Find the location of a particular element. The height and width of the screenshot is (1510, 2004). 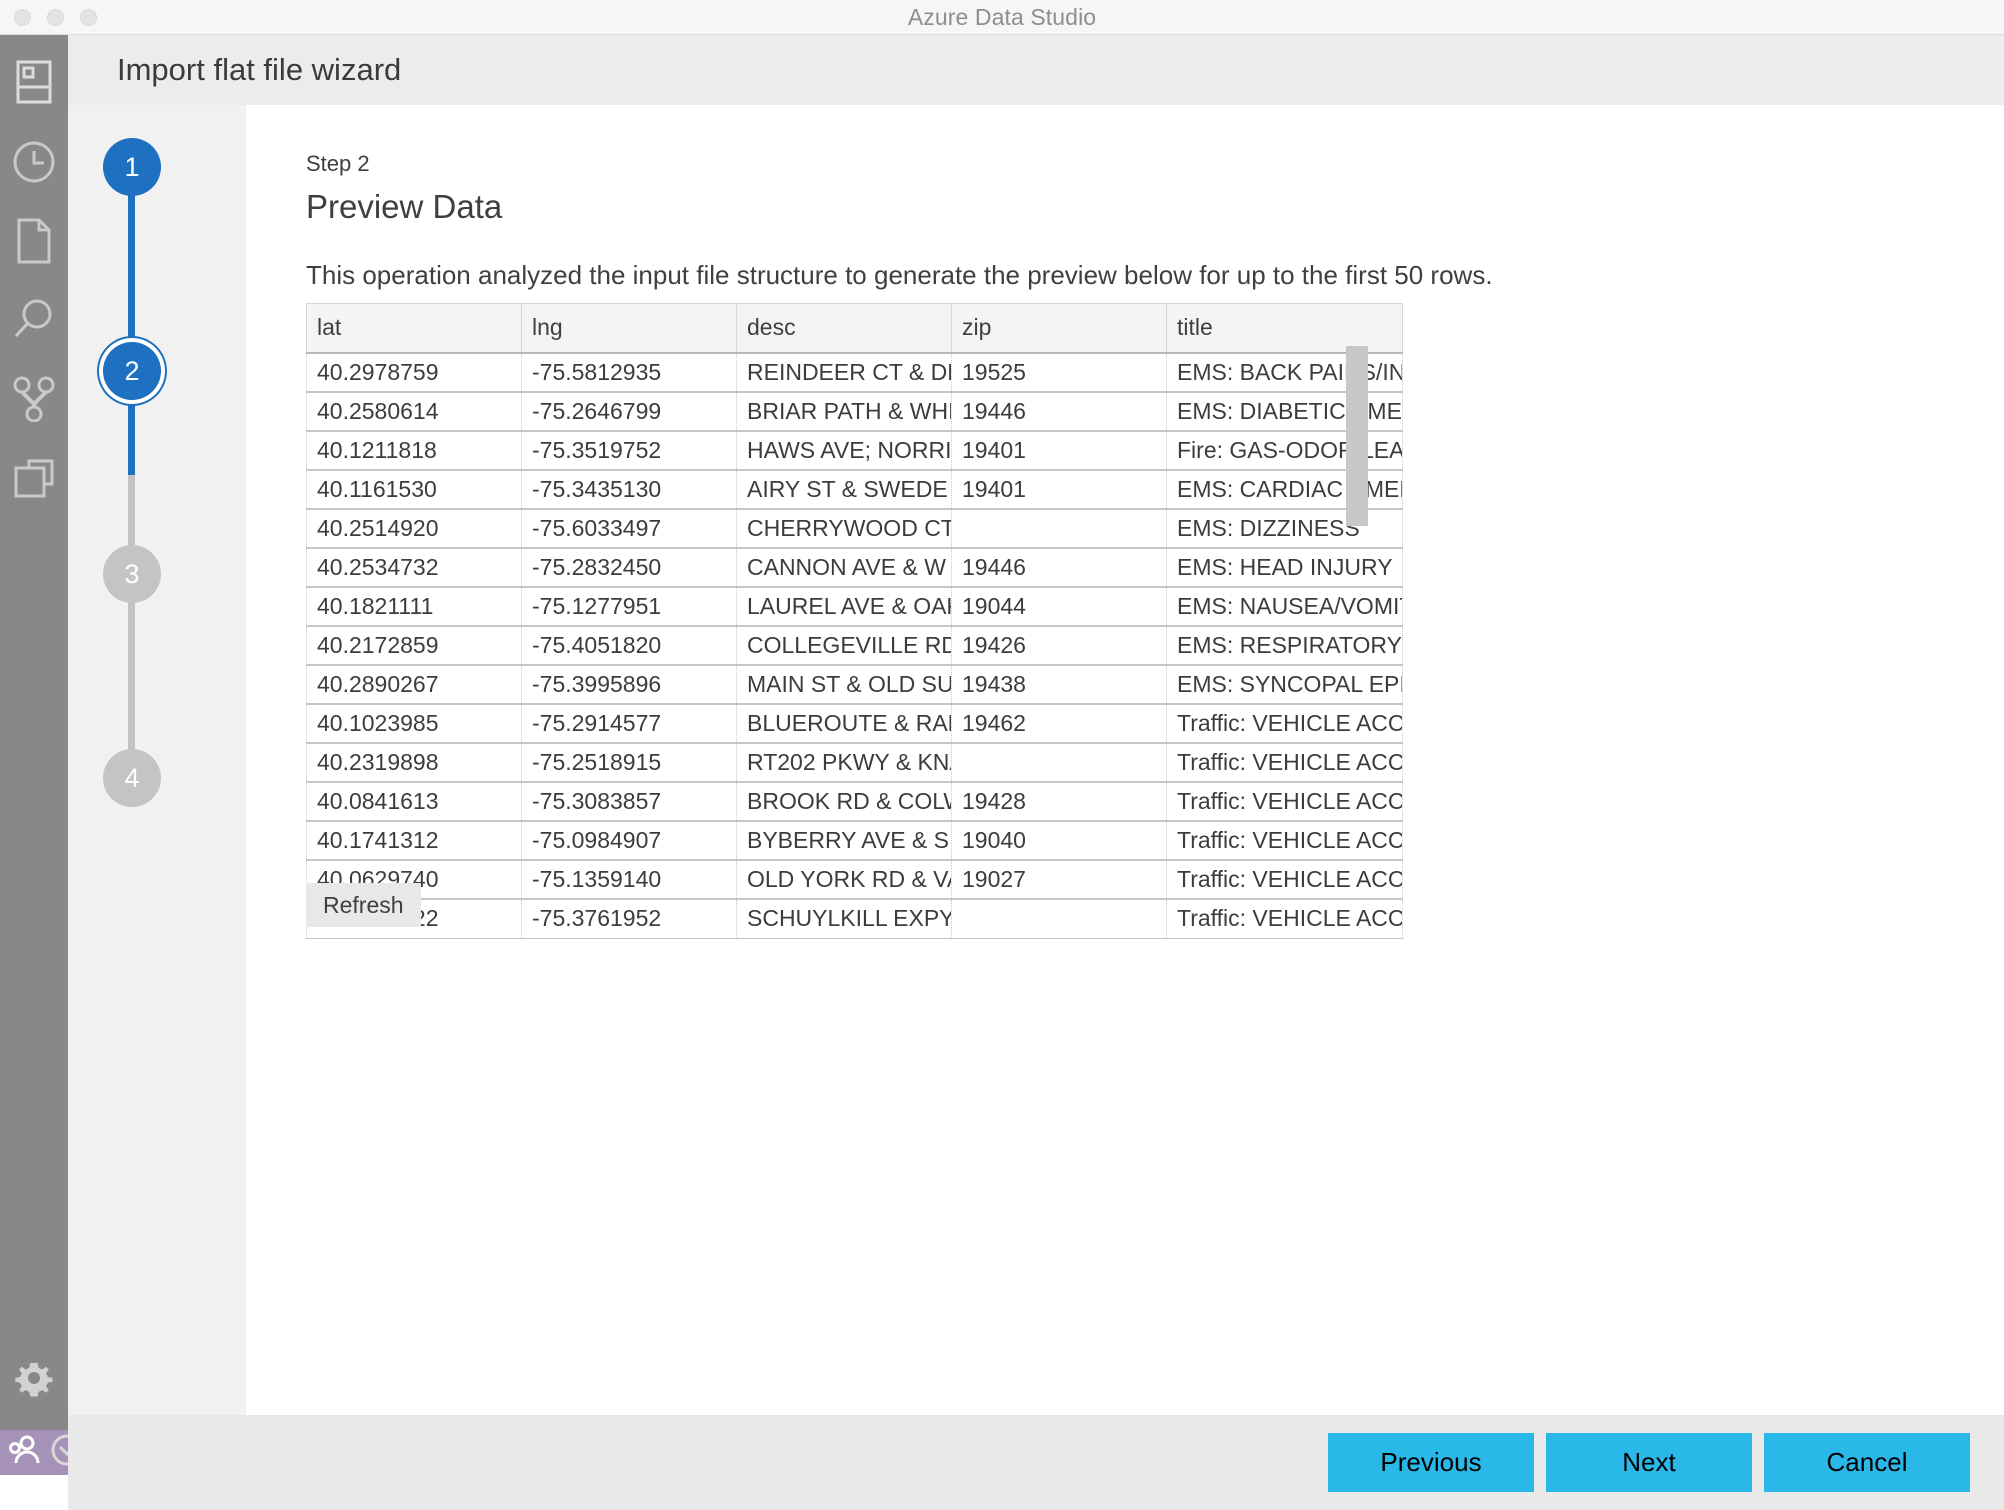

table-cell-lng: -75.2832450 is located at coordinates (629, 568).